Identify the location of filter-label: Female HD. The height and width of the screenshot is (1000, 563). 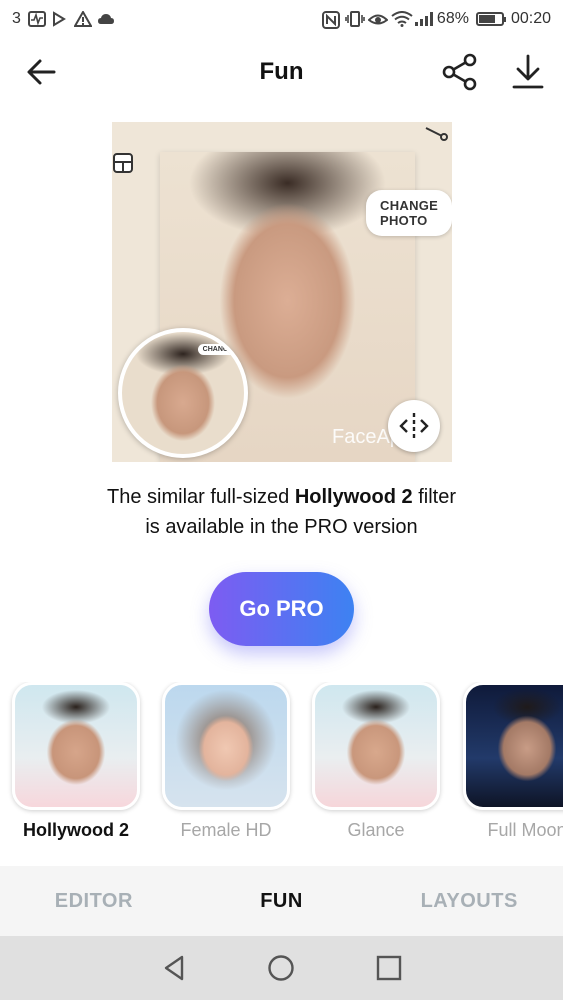
(226, 830).